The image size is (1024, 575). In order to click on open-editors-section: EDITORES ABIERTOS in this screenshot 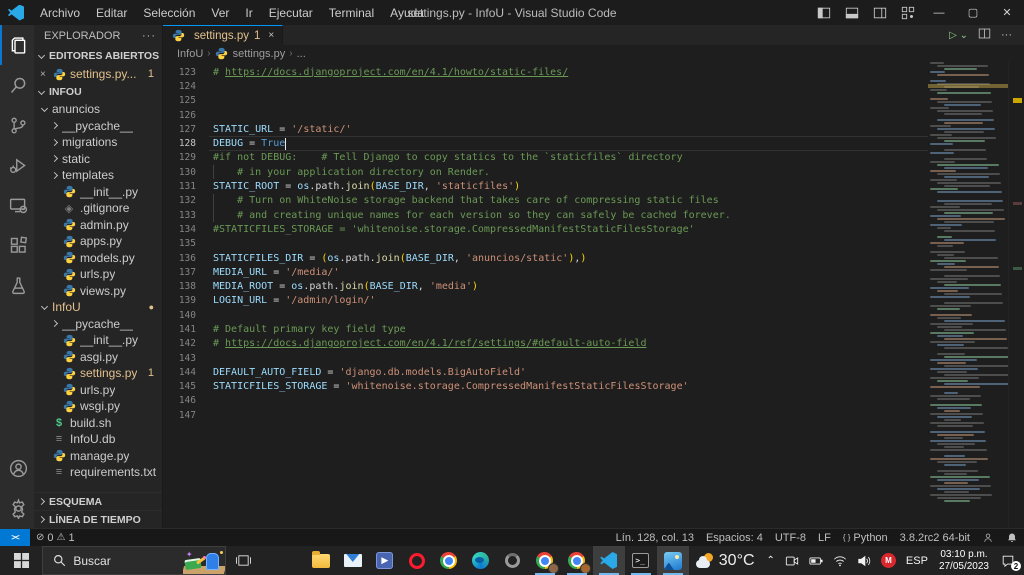, I will do `click(98, 56)`.